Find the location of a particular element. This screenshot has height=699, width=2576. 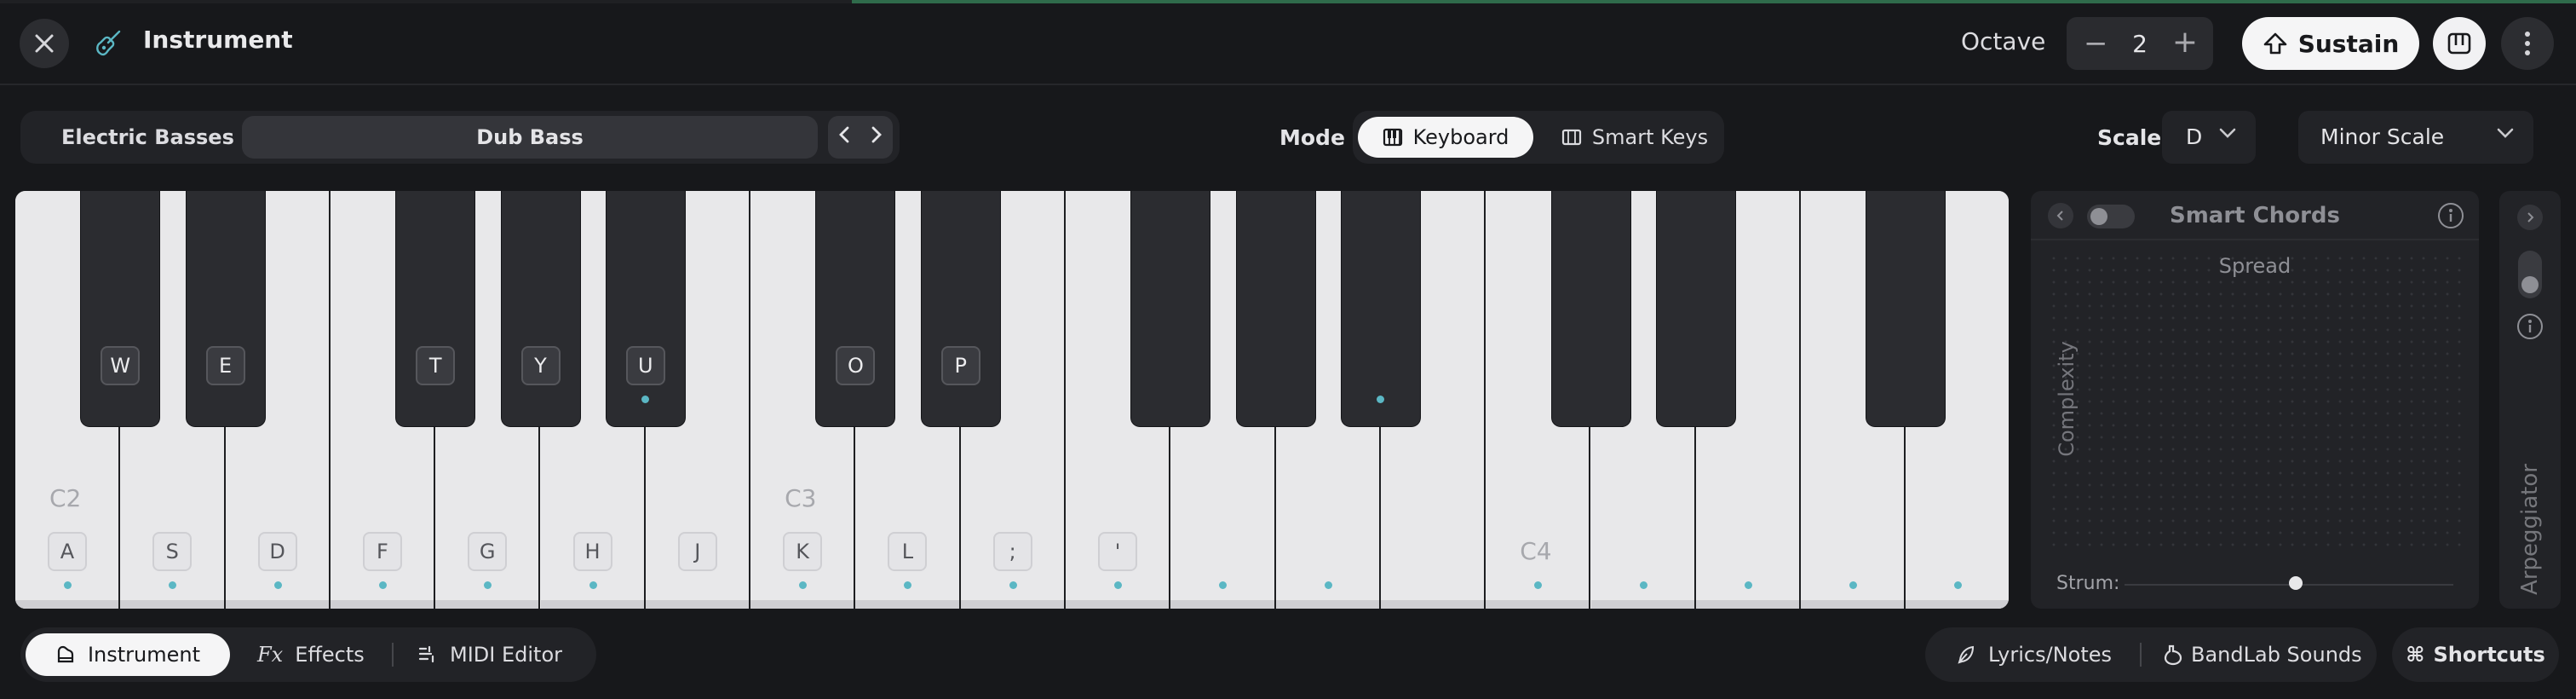

bandlab-sounds-label: BandLab Sounds is located at coordinates (2276, 655).